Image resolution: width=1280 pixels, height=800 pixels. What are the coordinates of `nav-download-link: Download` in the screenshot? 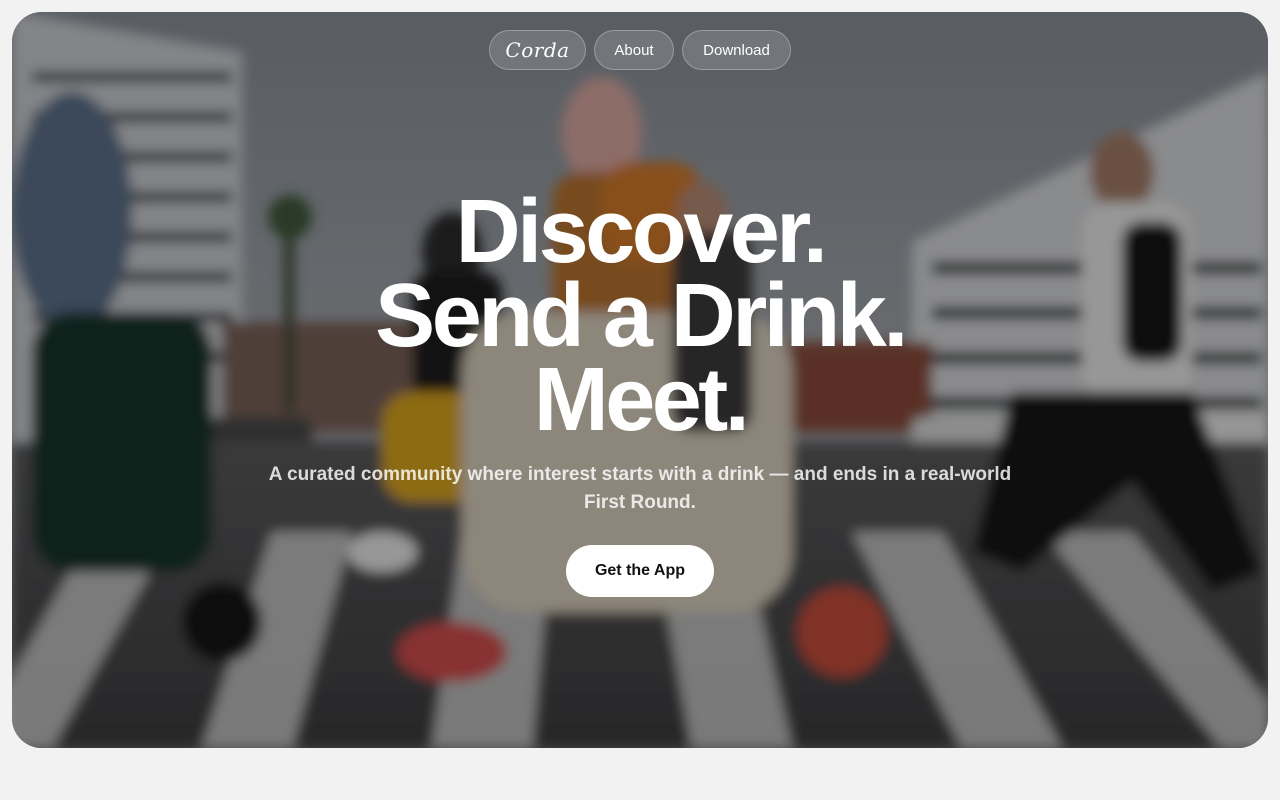 It's located at (736, 50).